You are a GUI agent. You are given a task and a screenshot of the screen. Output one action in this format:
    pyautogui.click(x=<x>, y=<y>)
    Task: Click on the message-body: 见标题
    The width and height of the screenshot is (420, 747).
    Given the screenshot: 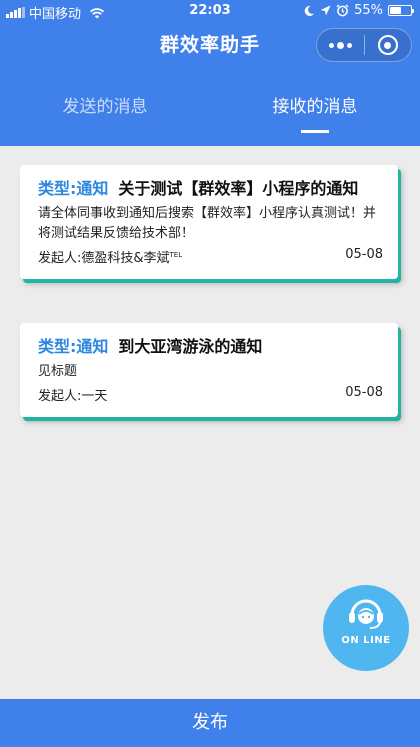 What is the action you would take?
    pyautogui.click(x=58, y=371)
    